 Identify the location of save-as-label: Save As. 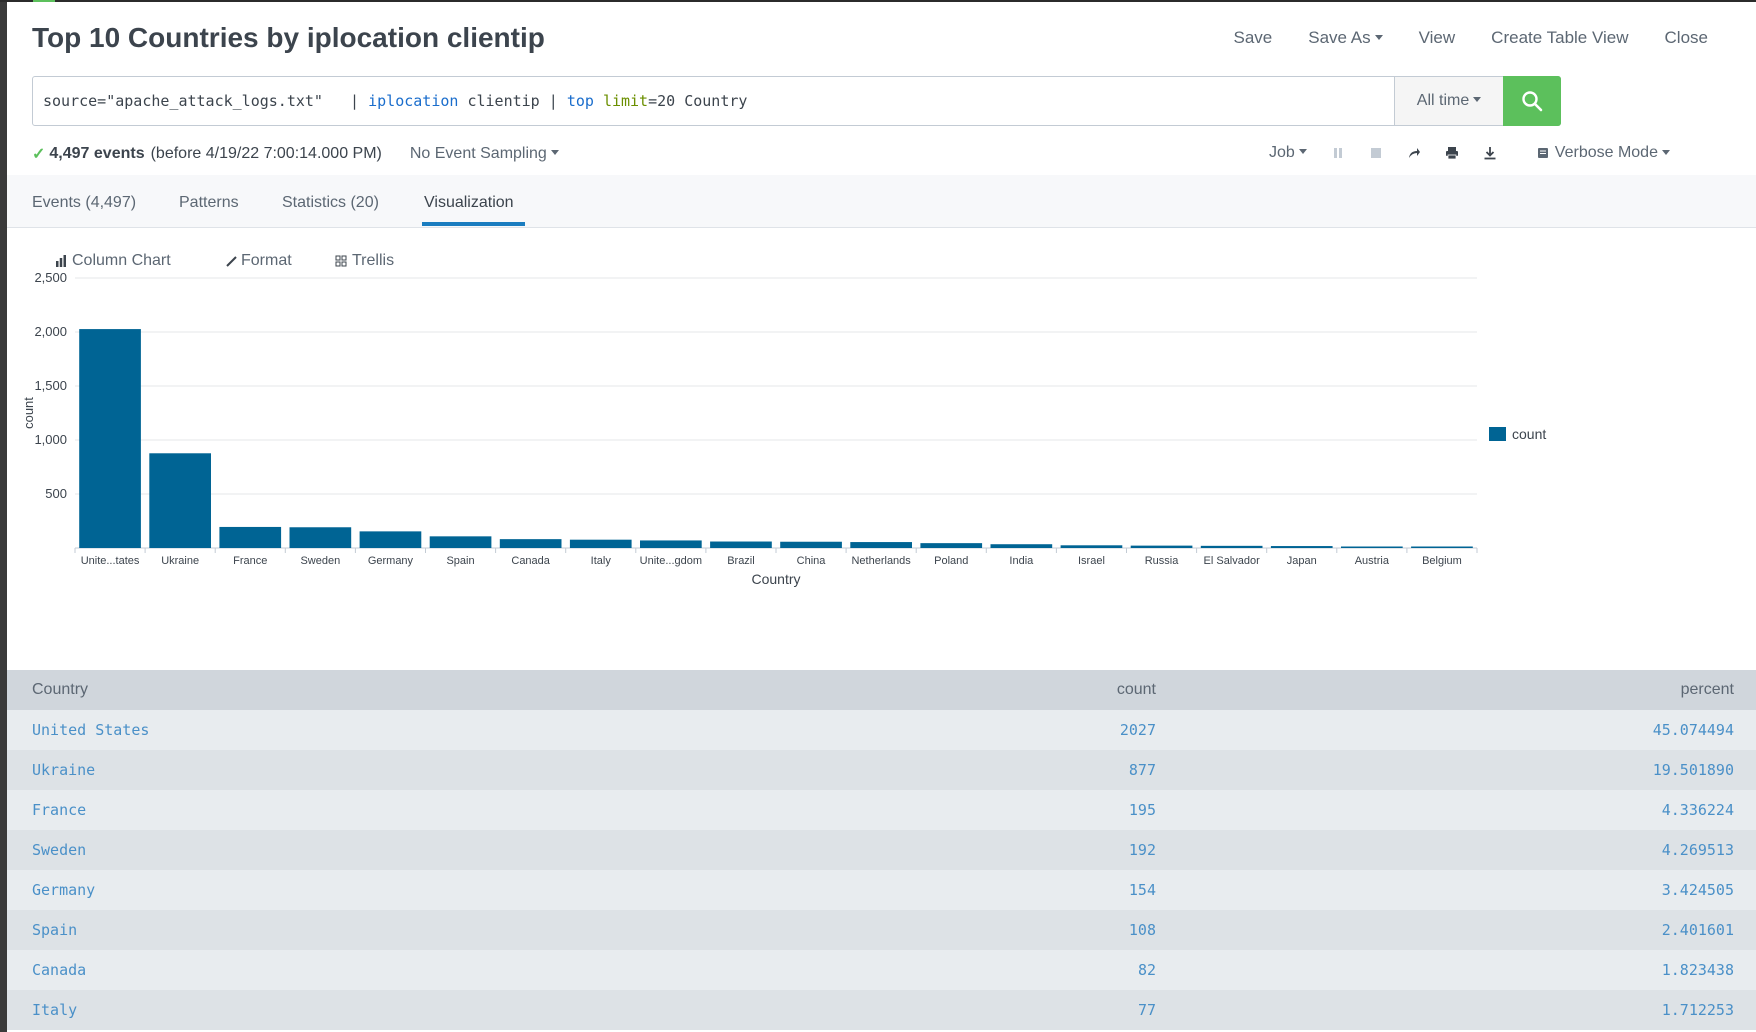
(1339, 37).